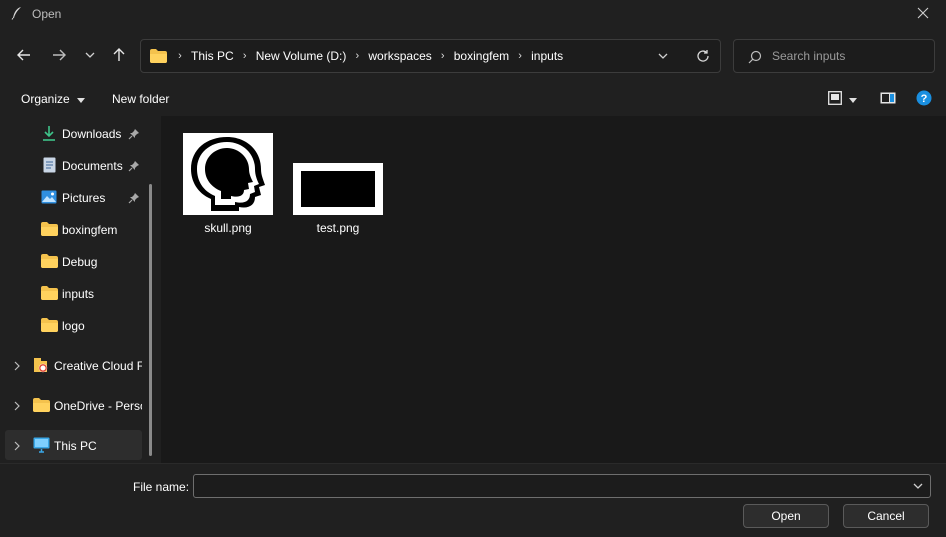  I want to click on file-item-skull: skull.png, so click(228, 184).